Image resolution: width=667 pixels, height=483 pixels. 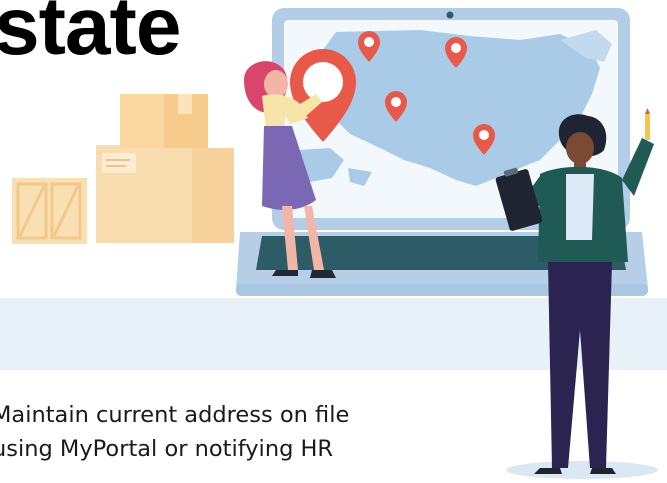 I want to click on caption-line: using MyPortal or notifying HR, so click(x=167, y=449).